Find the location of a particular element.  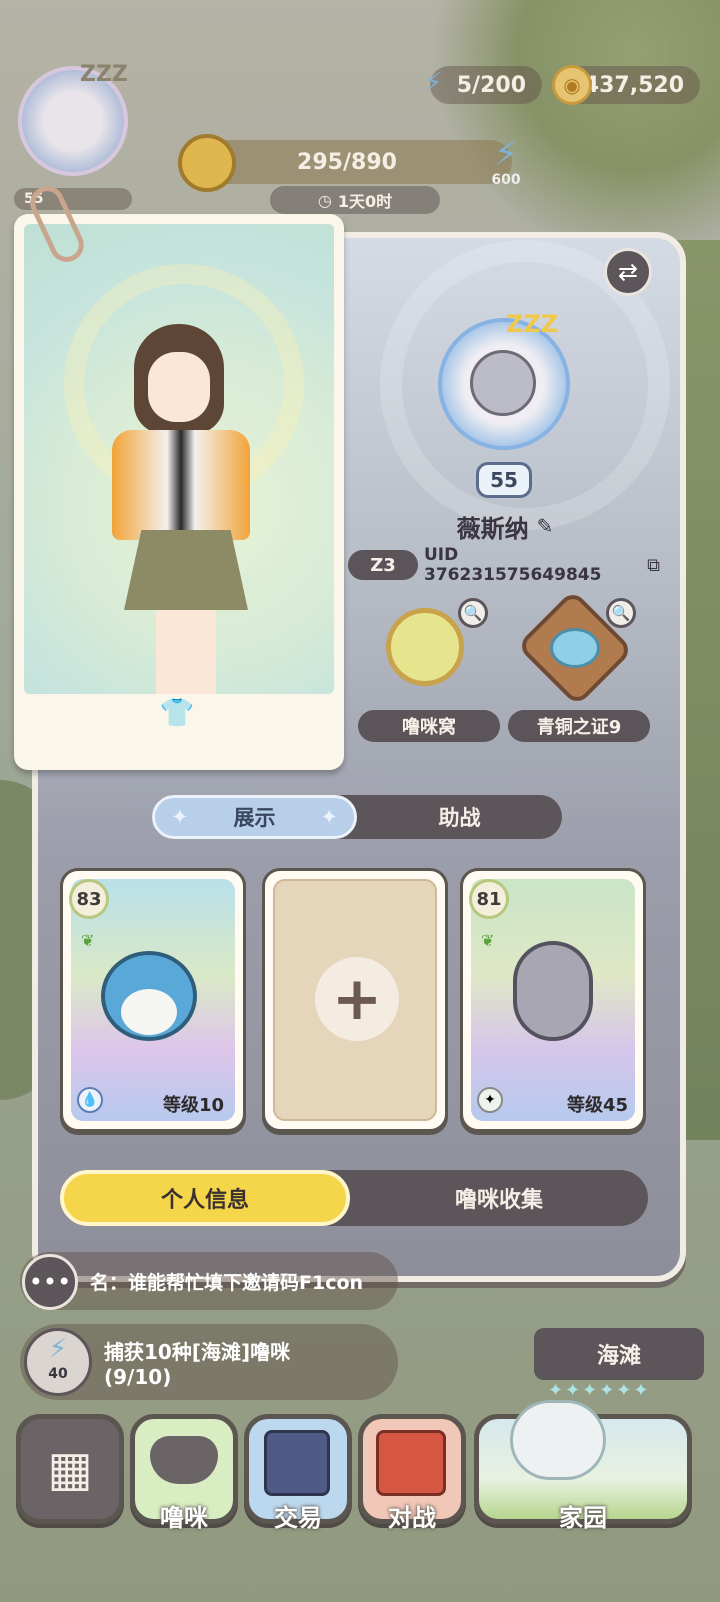

quest-energy-reward: ⚡ 600 is located at coordinates (506, 168).